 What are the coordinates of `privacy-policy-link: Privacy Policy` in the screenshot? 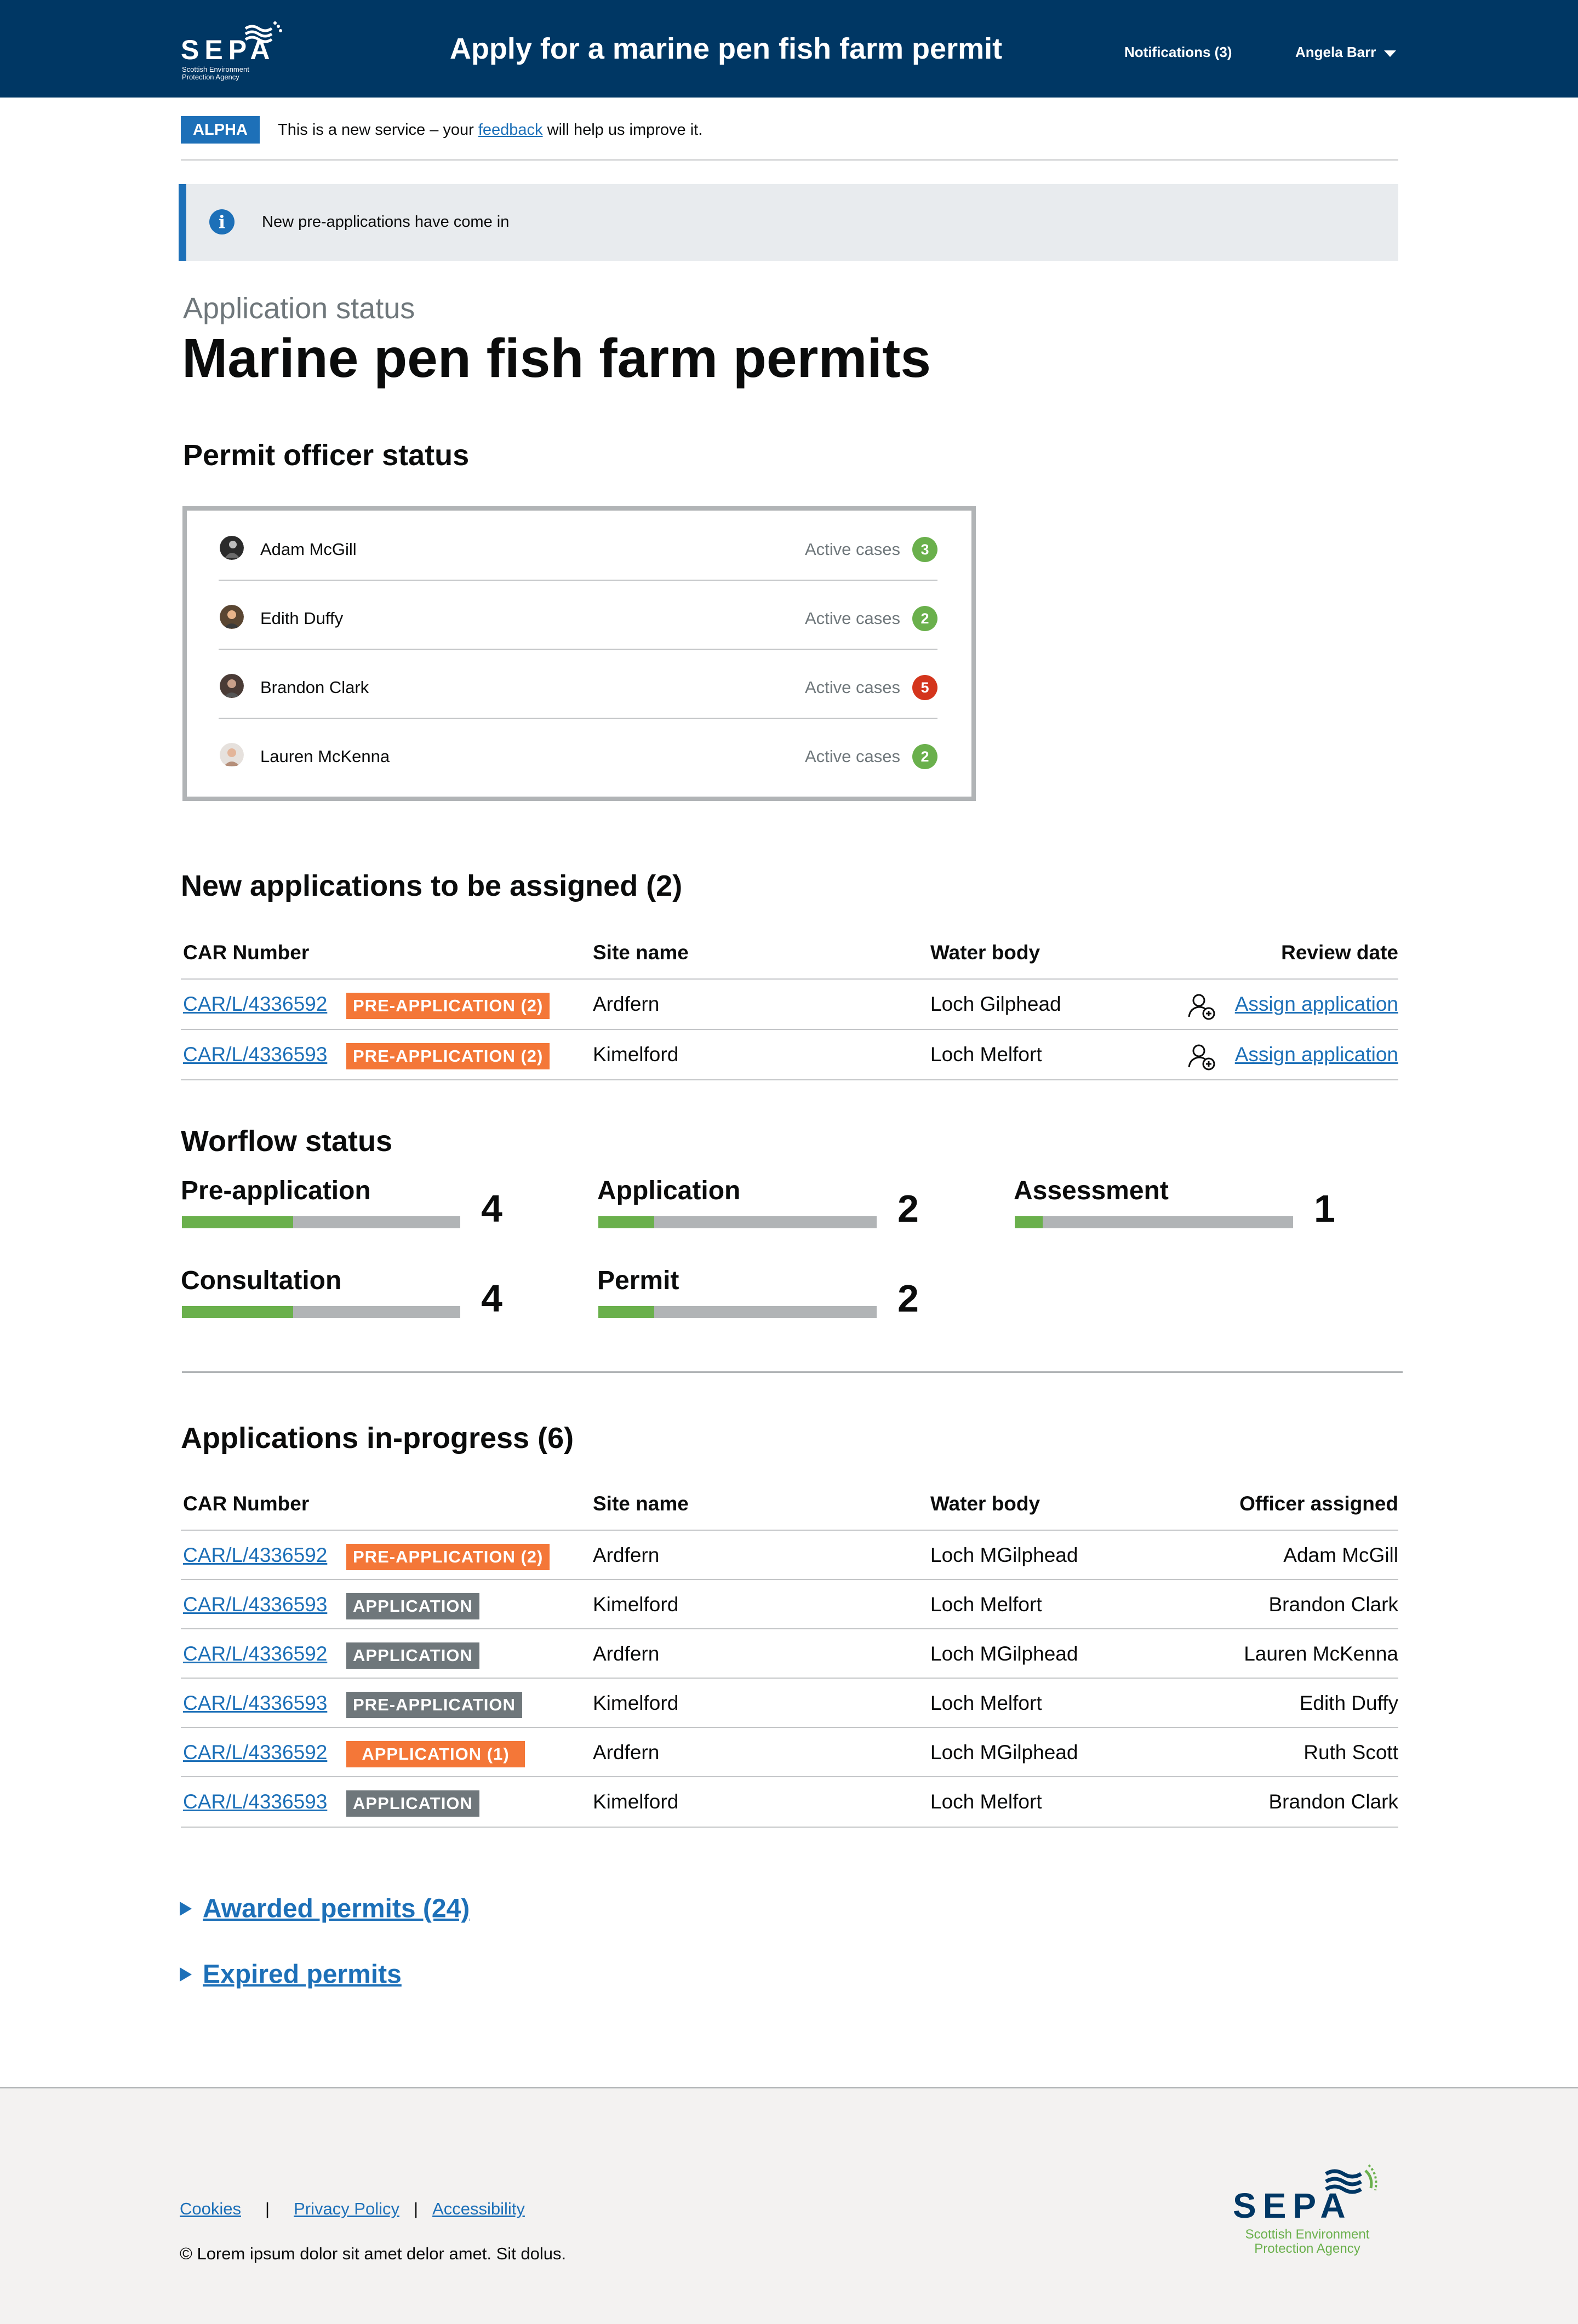 It's located at (346, 2208).